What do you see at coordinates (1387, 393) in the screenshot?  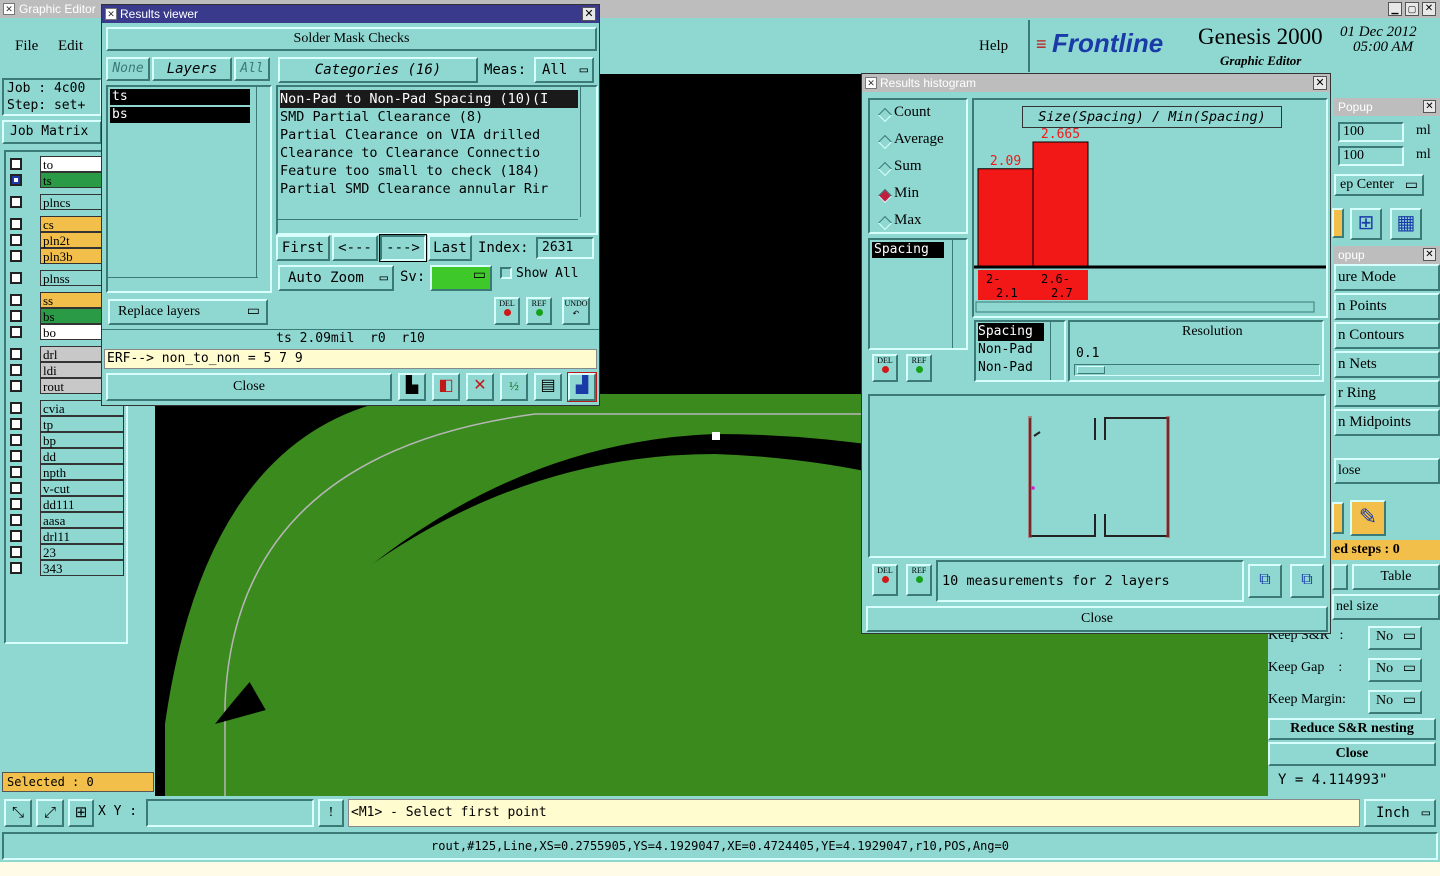 I see `popup-item: r Ring` at bounding box center [1387, 393].